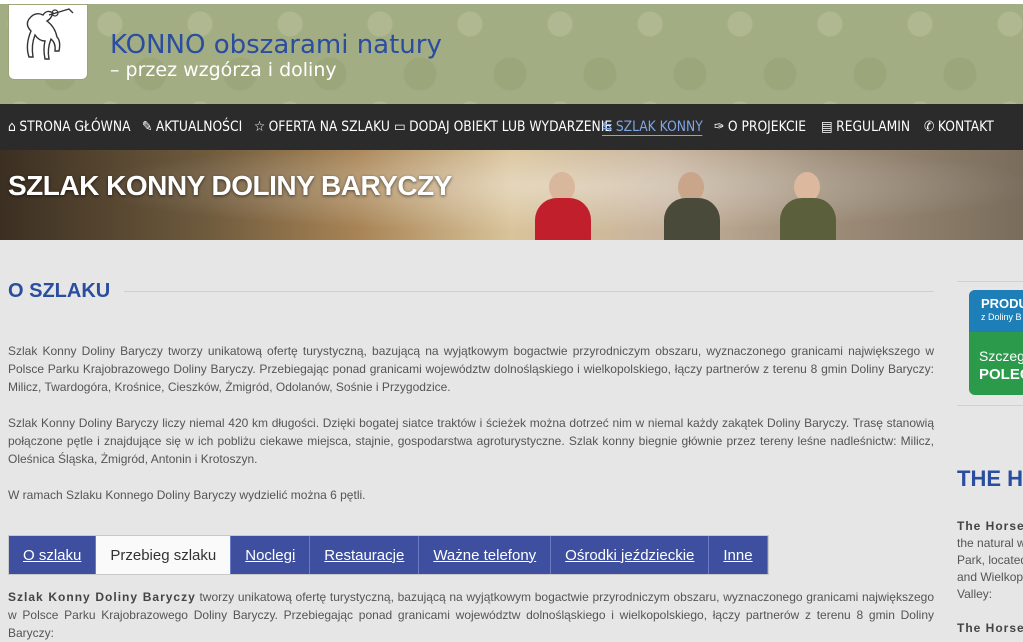 The width and height of the screenshot is (1023, 642). I want to click on nav-item-label: SZLAK KONNY, so click(659, 126).